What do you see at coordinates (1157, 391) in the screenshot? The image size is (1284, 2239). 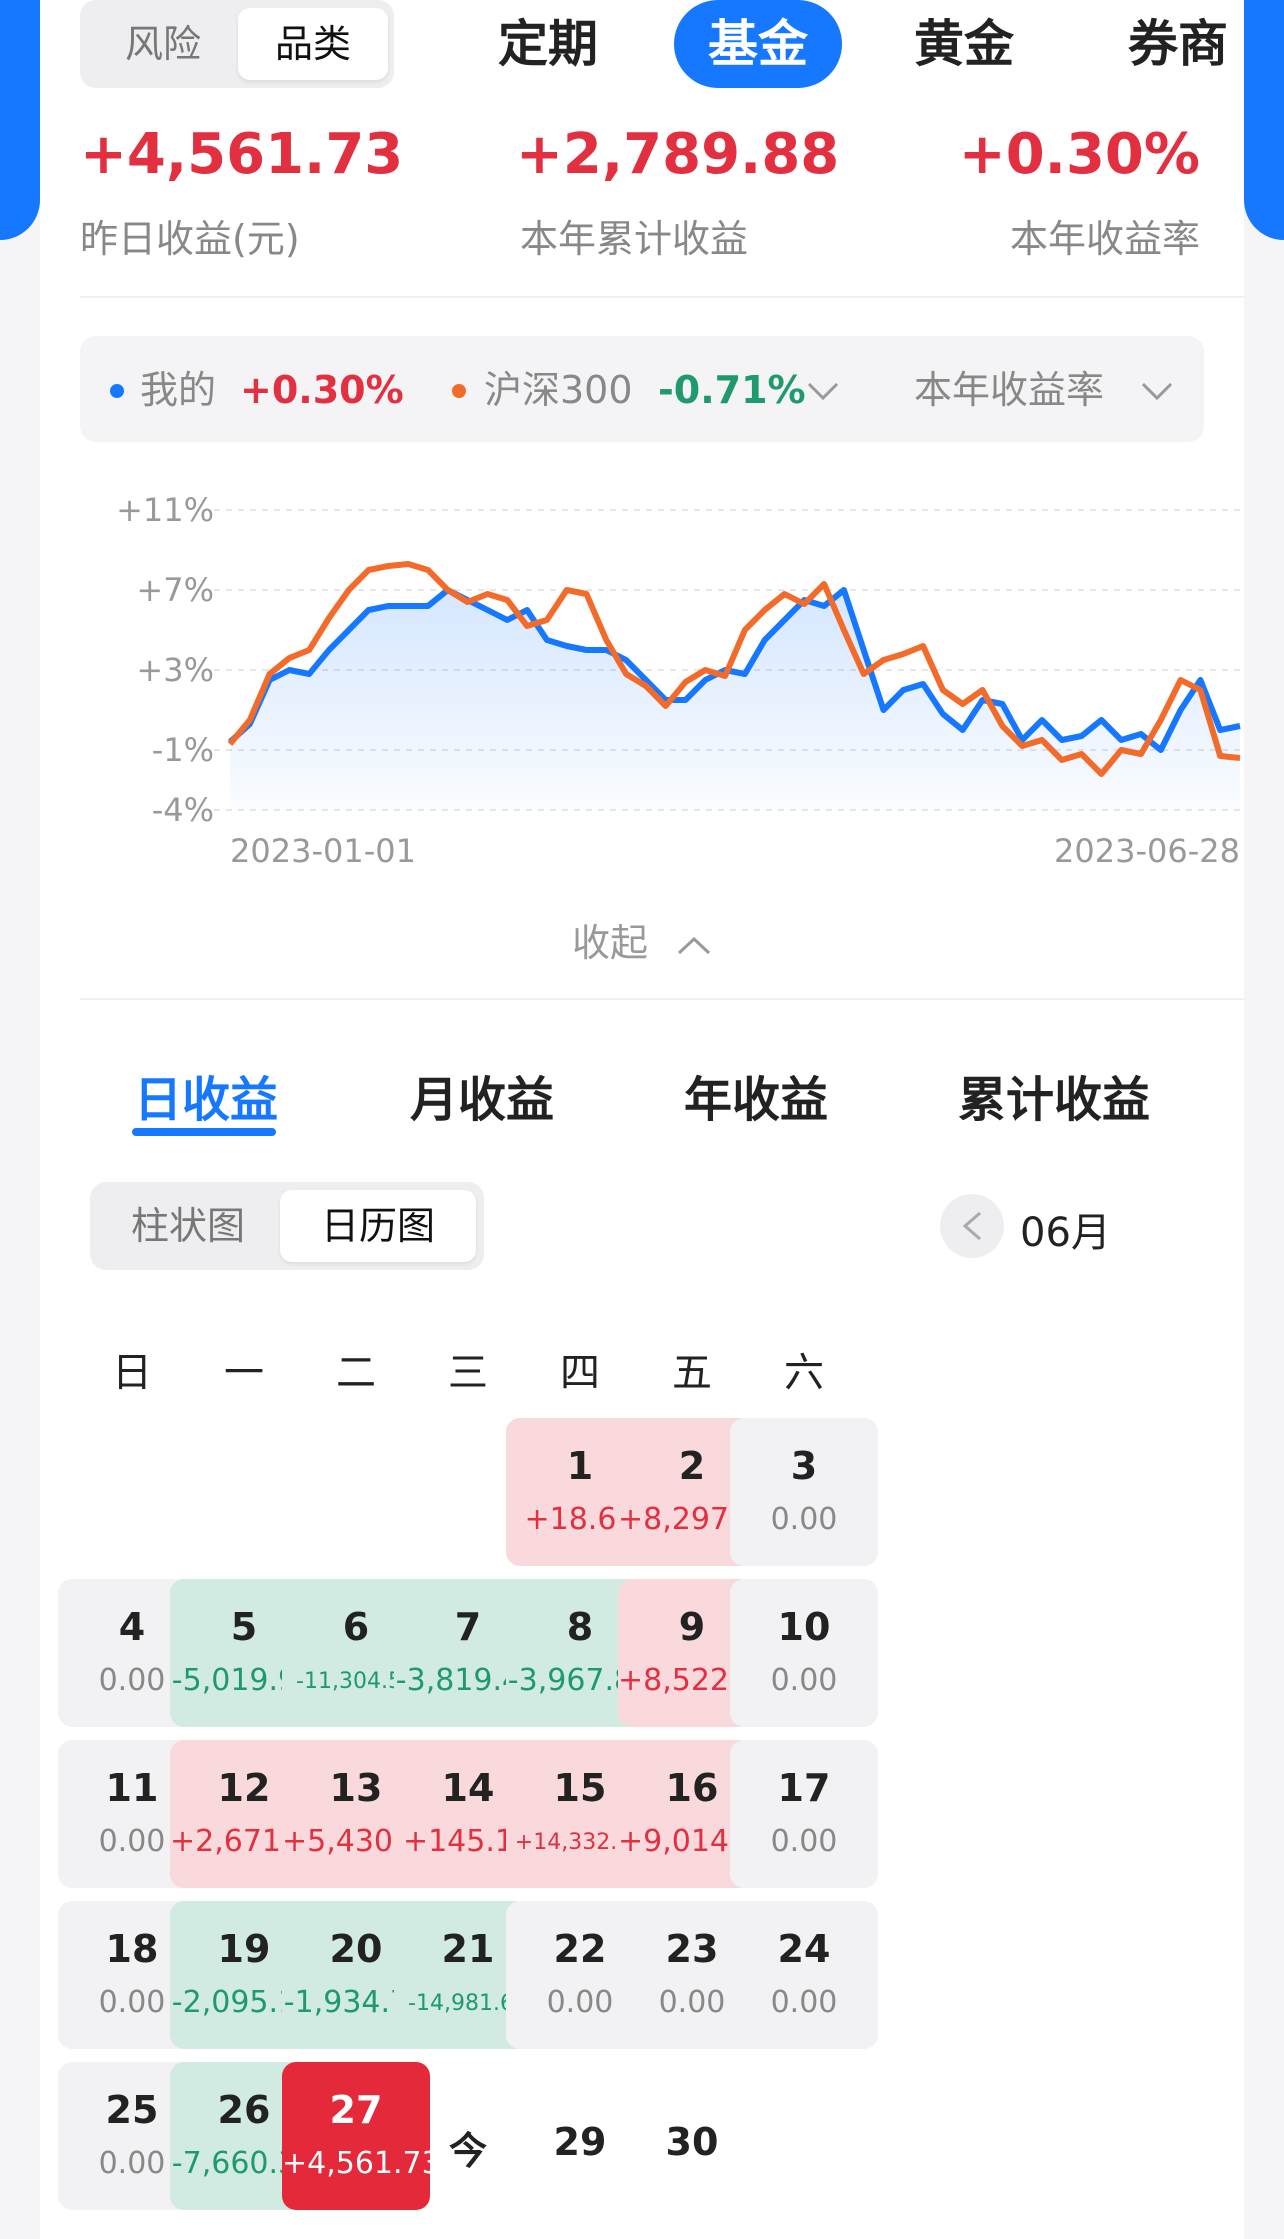 I see `metric-chevron-down-icon` at bounding box center [1157, 391].